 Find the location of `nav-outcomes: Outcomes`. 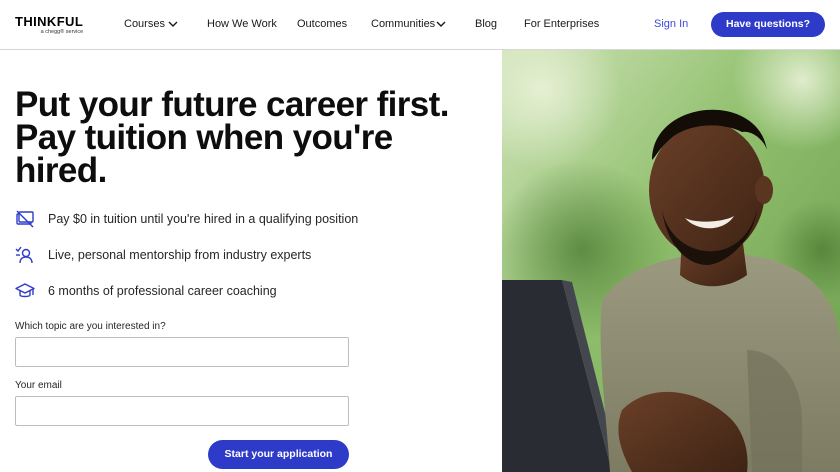

nav-outcomes: Outcomes is located at coordinates (322, 24).